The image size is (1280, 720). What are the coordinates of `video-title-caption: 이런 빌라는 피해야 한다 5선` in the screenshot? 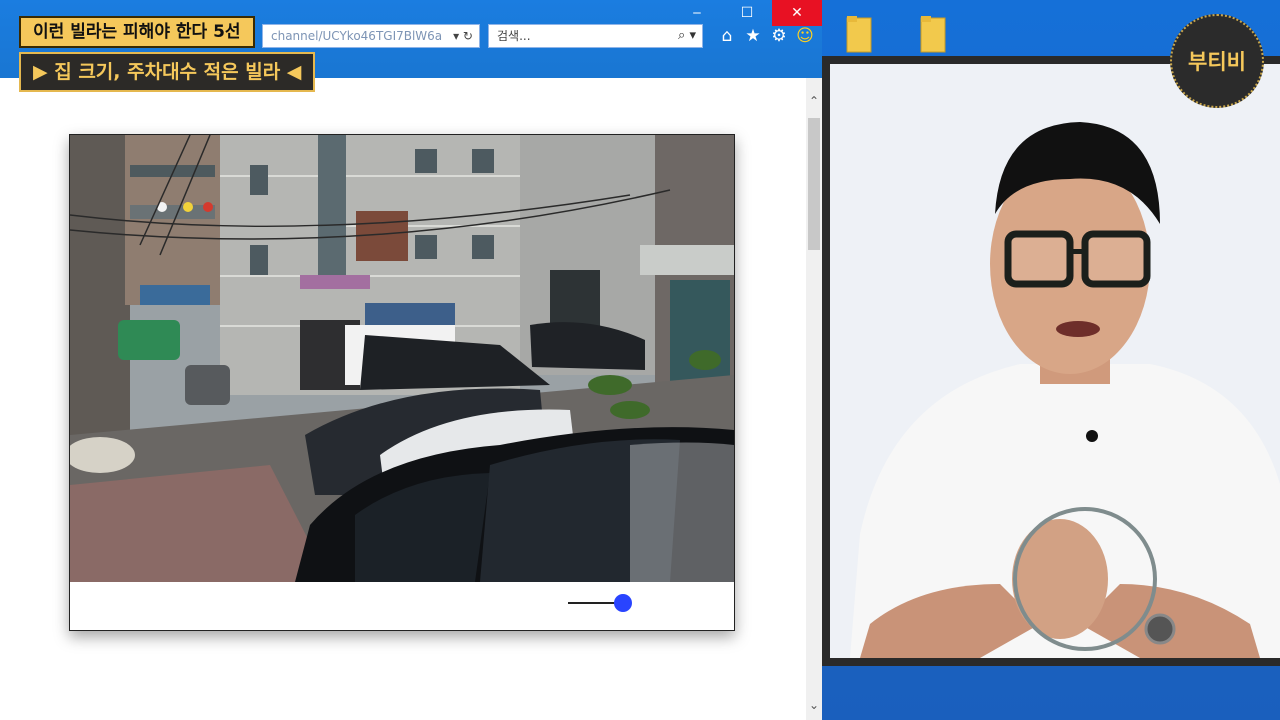 It's located at (137, 32).